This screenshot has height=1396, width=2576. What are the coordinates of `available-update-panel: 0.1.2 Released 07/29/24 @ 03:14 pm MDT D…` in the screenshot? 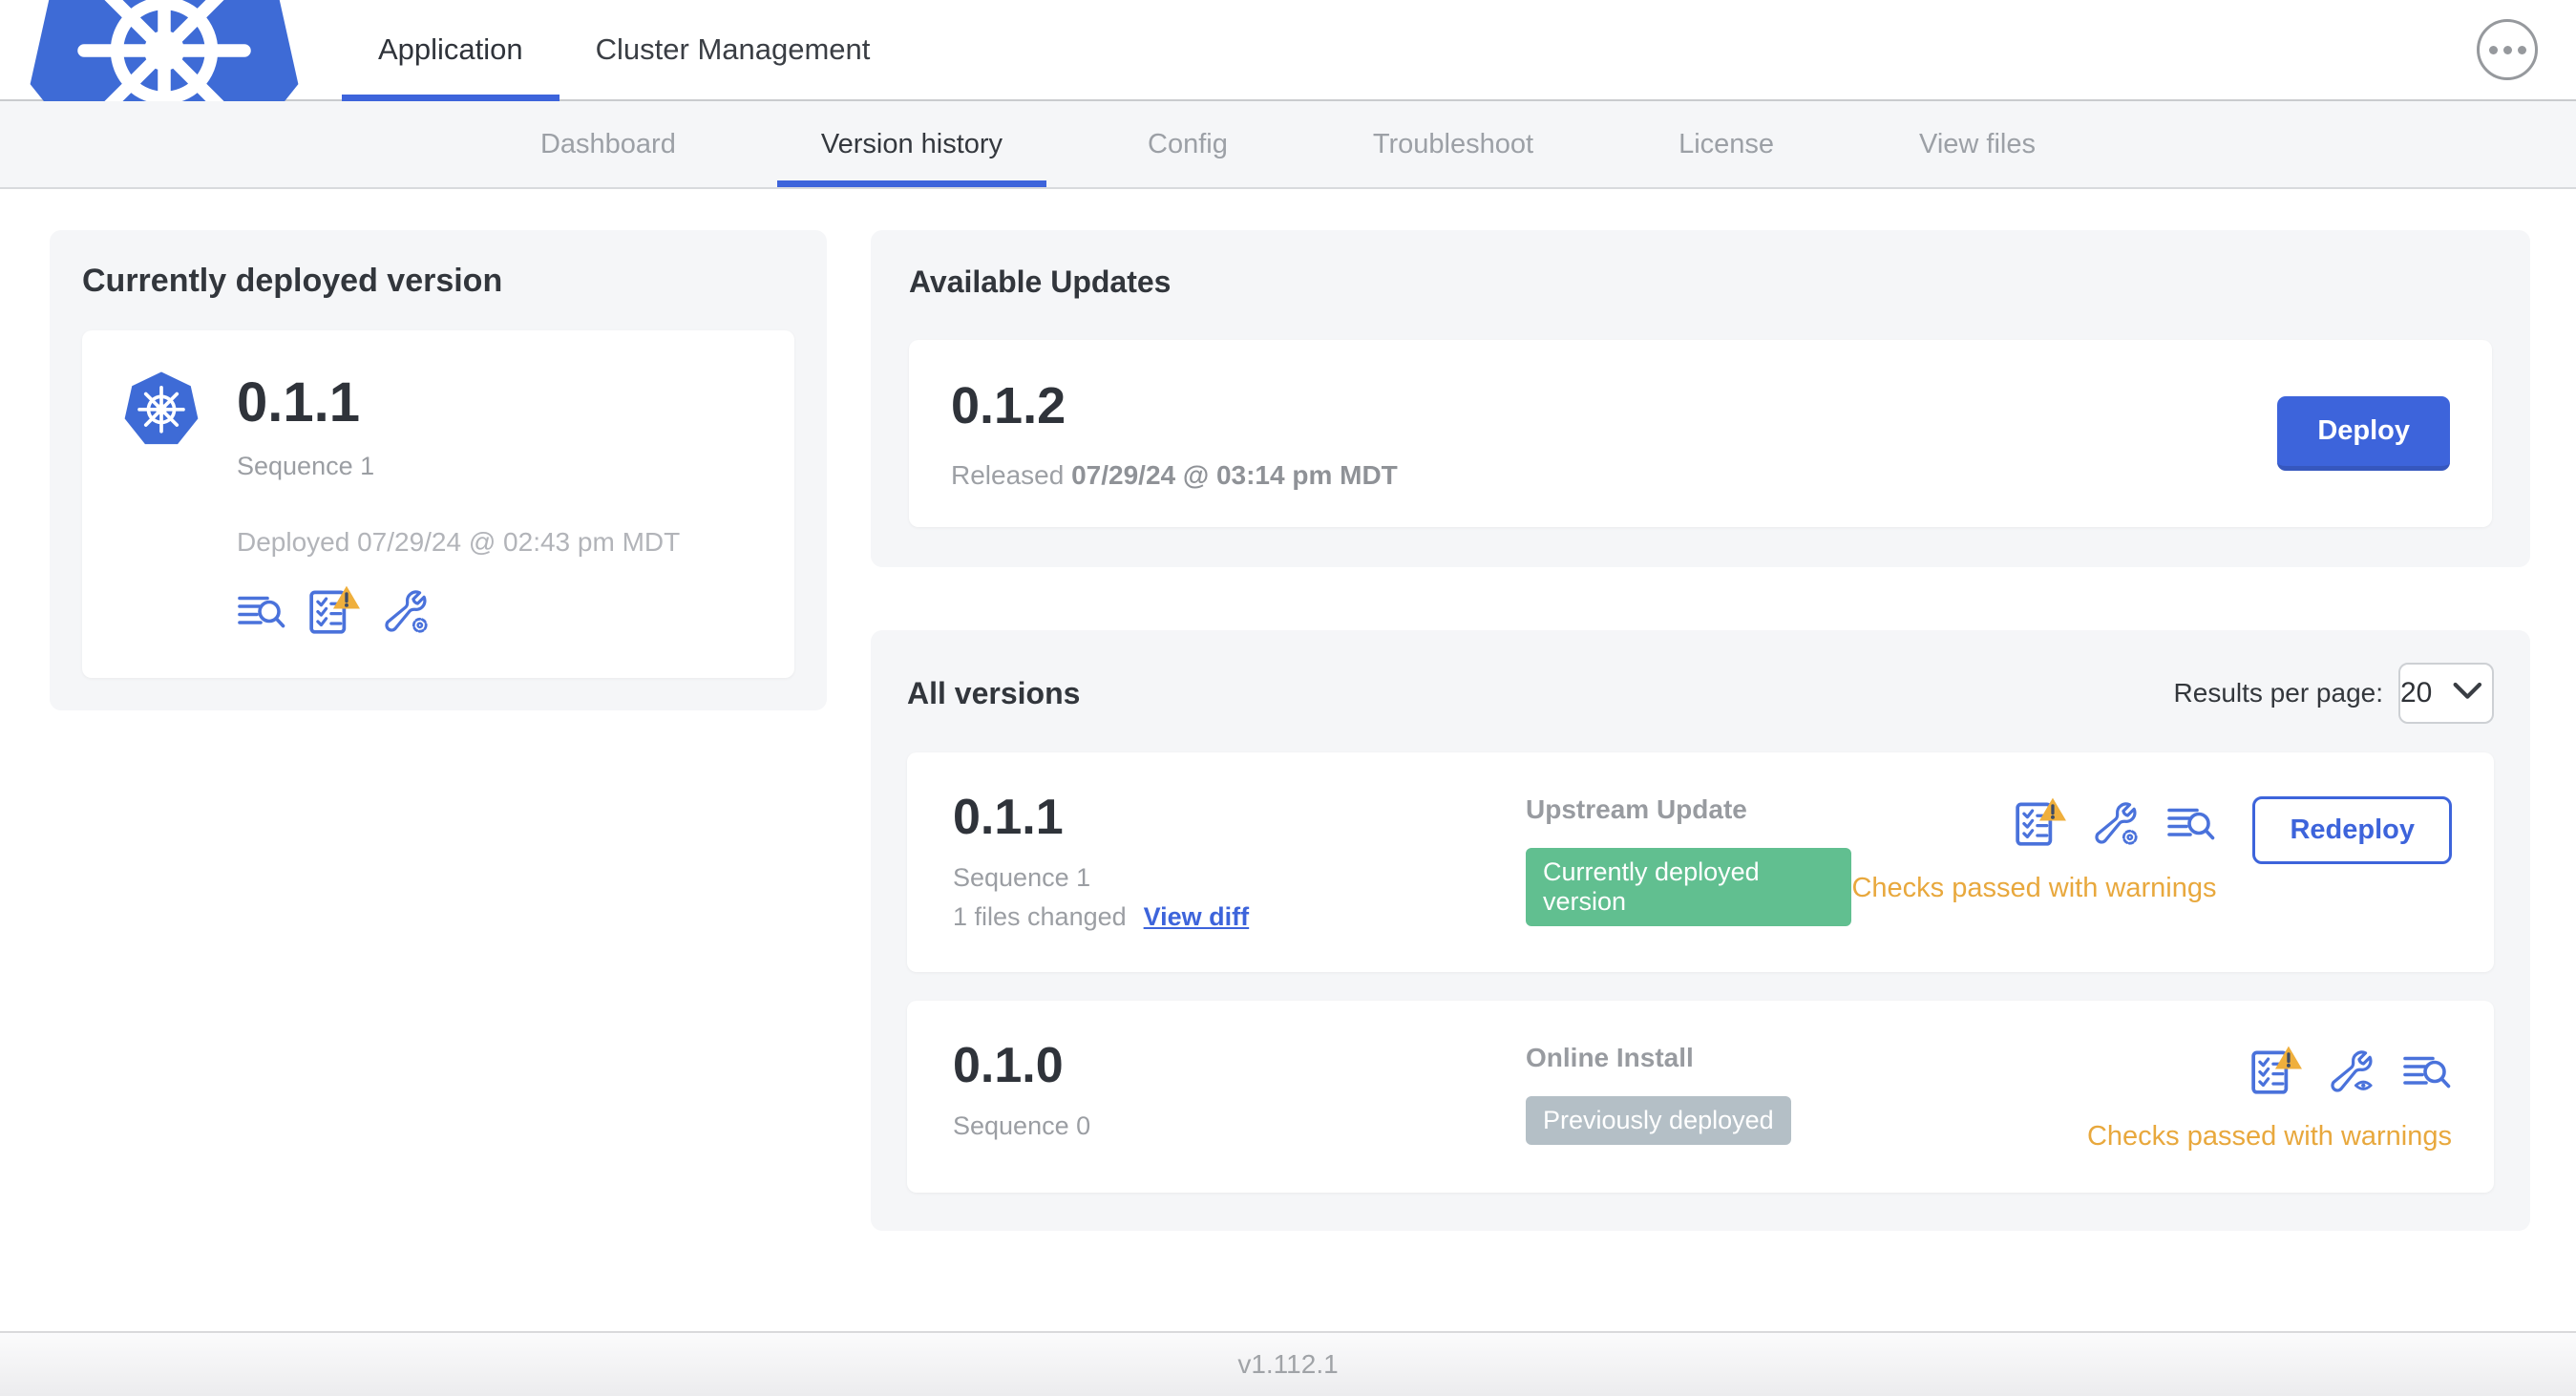 It's located at (1700, 433).